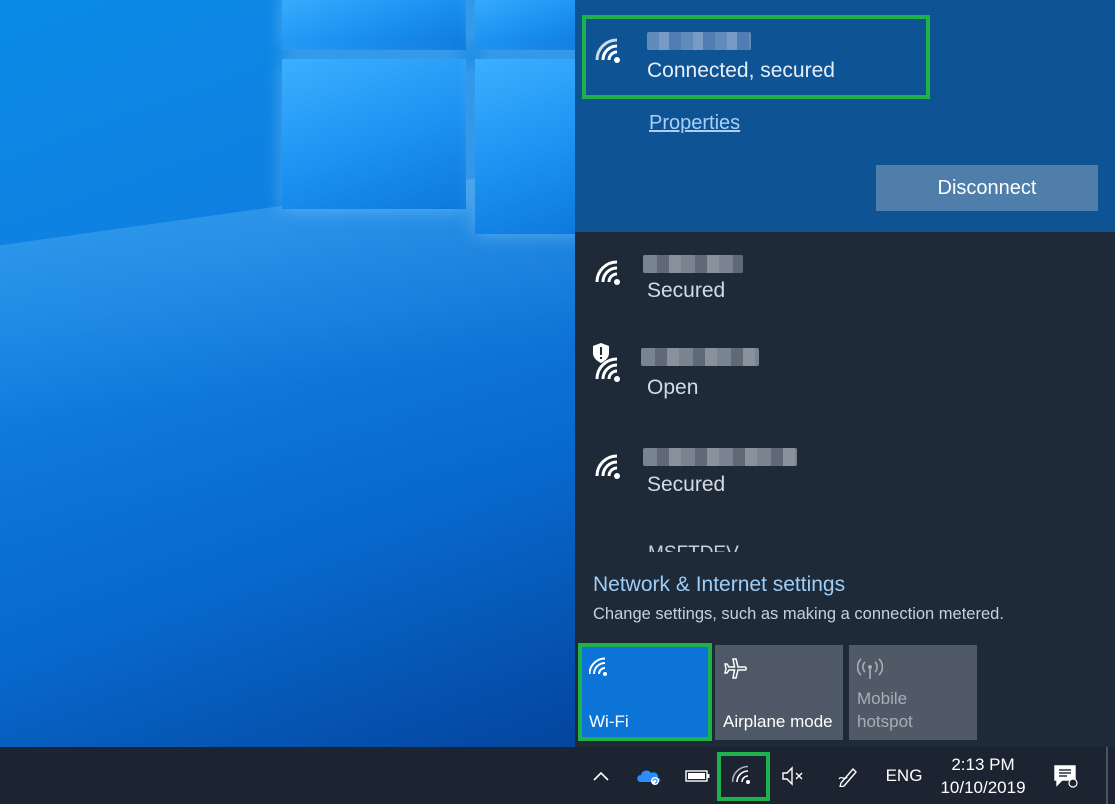 The image size is (1115, 804). What do you see at coordinates (649, 775) in the screenshot?
I see `onedrive-icon` at bounding box center [649, 775].